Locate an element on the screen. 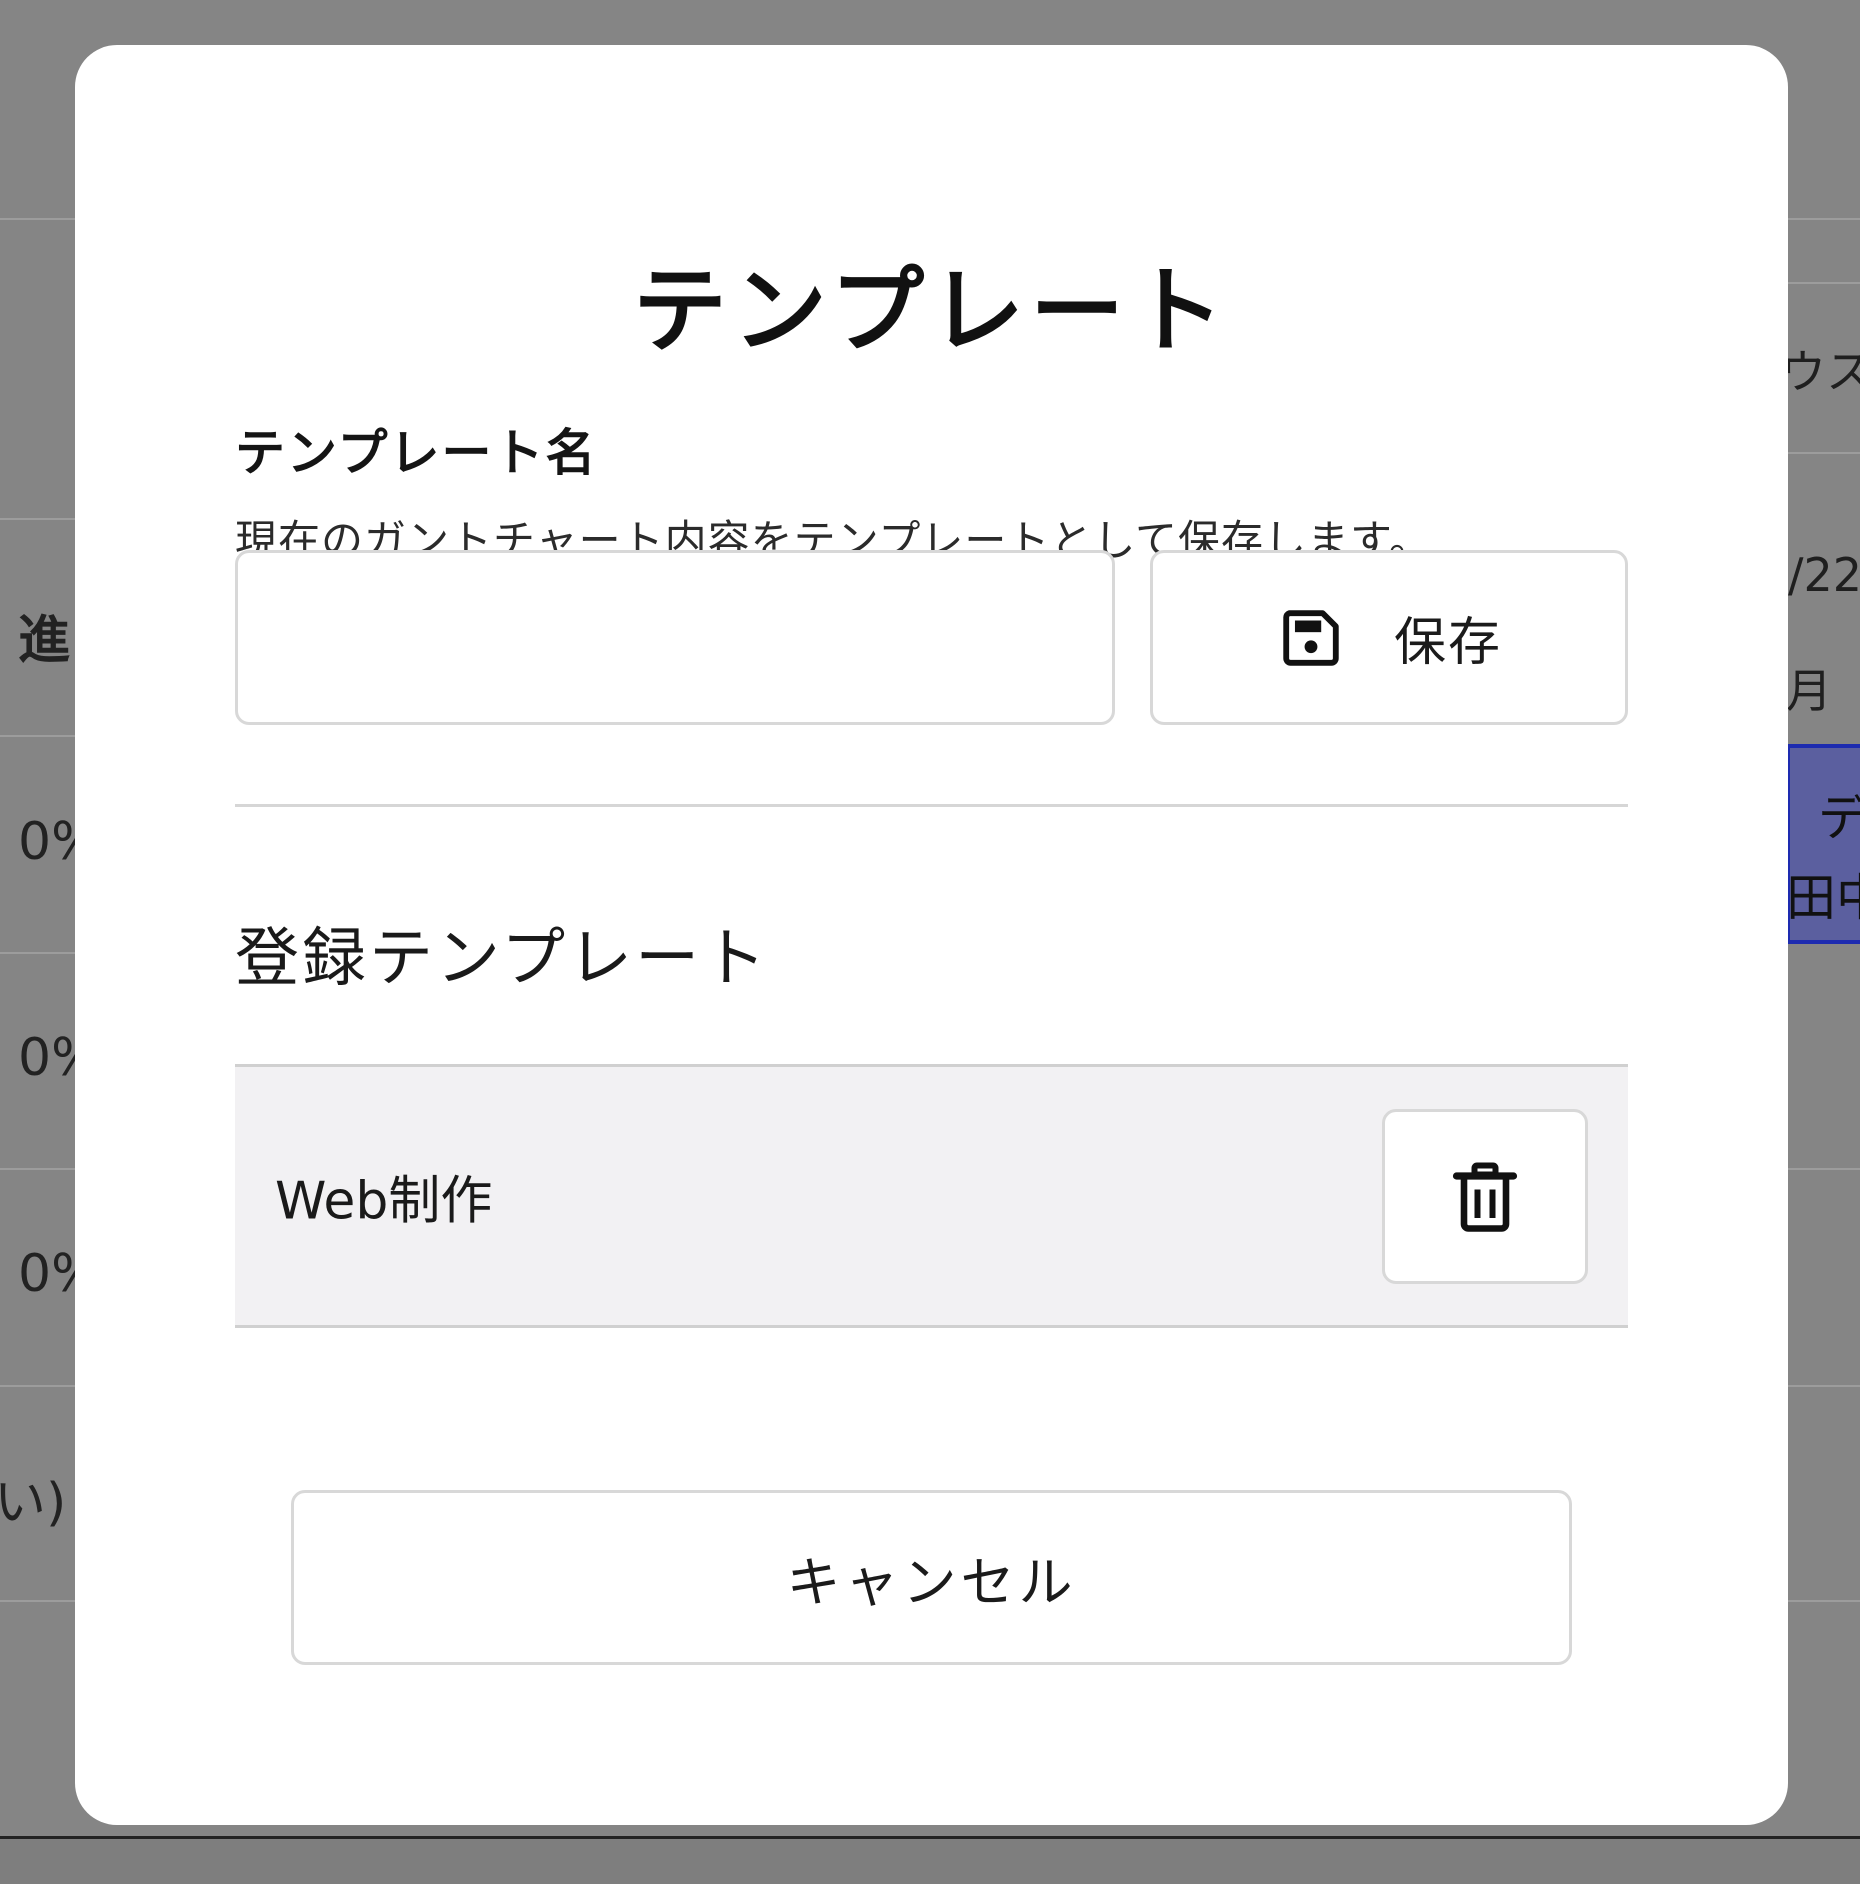 This screenshot has width=1860, height=1884. delete-template-button is located at coordinates (1485, 1196).